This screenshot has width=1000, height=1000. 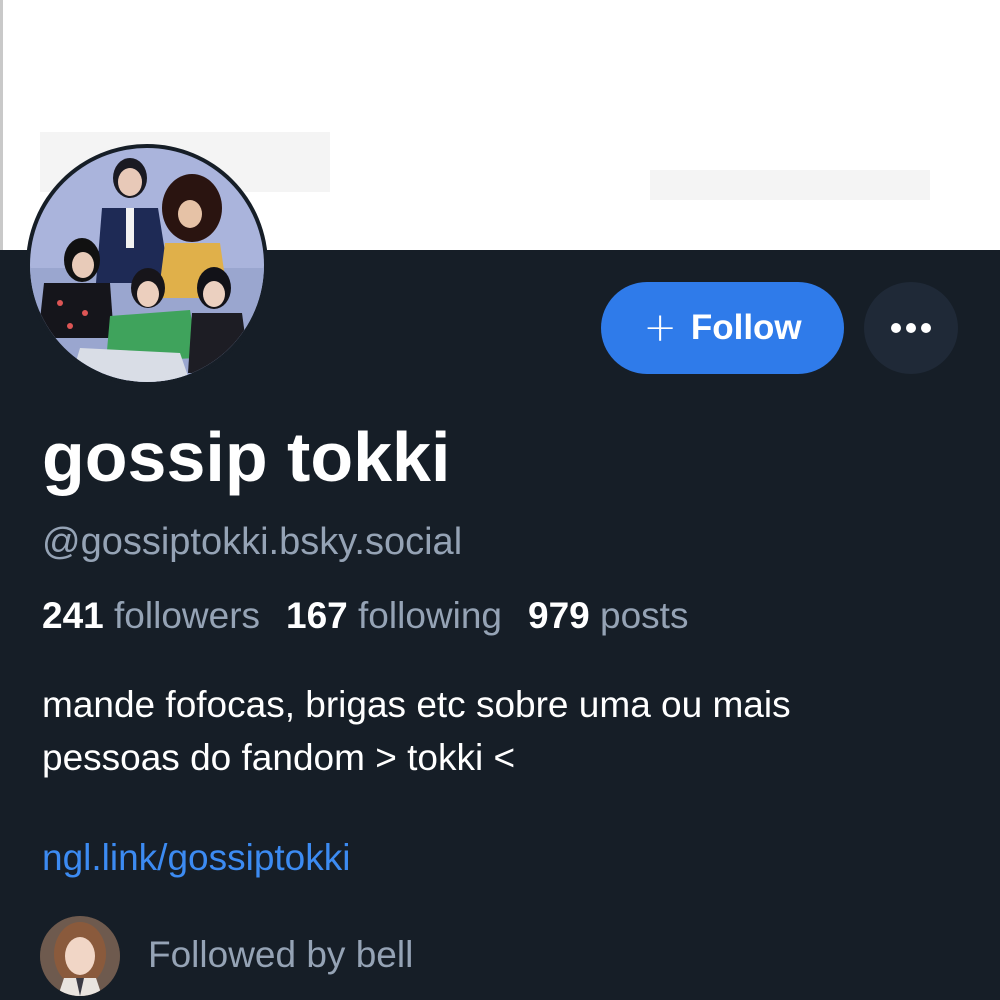 I want to click on group-photo-image, so click(x=147, y=265).